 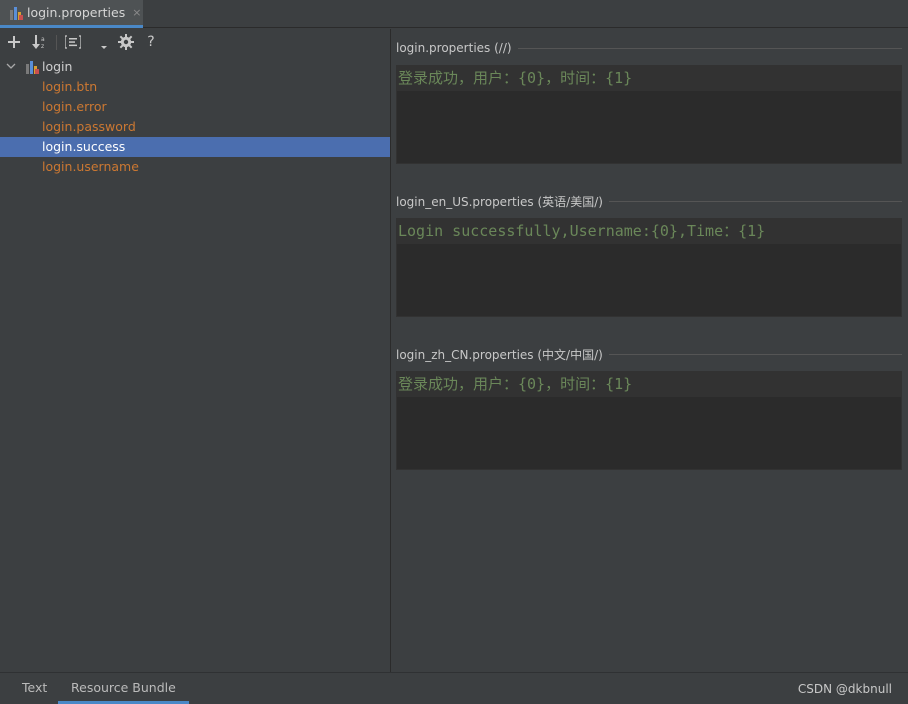 I want to click on plus-icon, so click(x=14, y=42).